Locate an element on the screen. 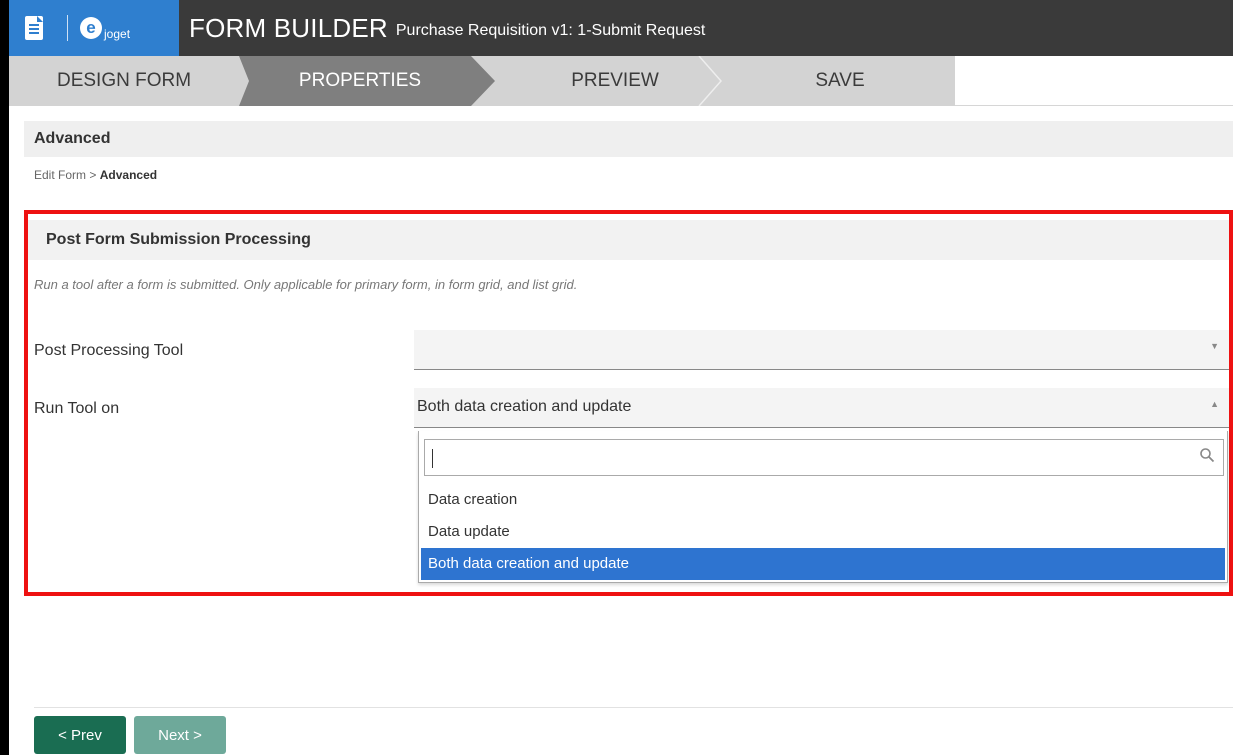 Image resolution: width=1233 pixels, height=755 pixels. breadcrumb-parent: Edit Form is located at coordinates (60, 175).